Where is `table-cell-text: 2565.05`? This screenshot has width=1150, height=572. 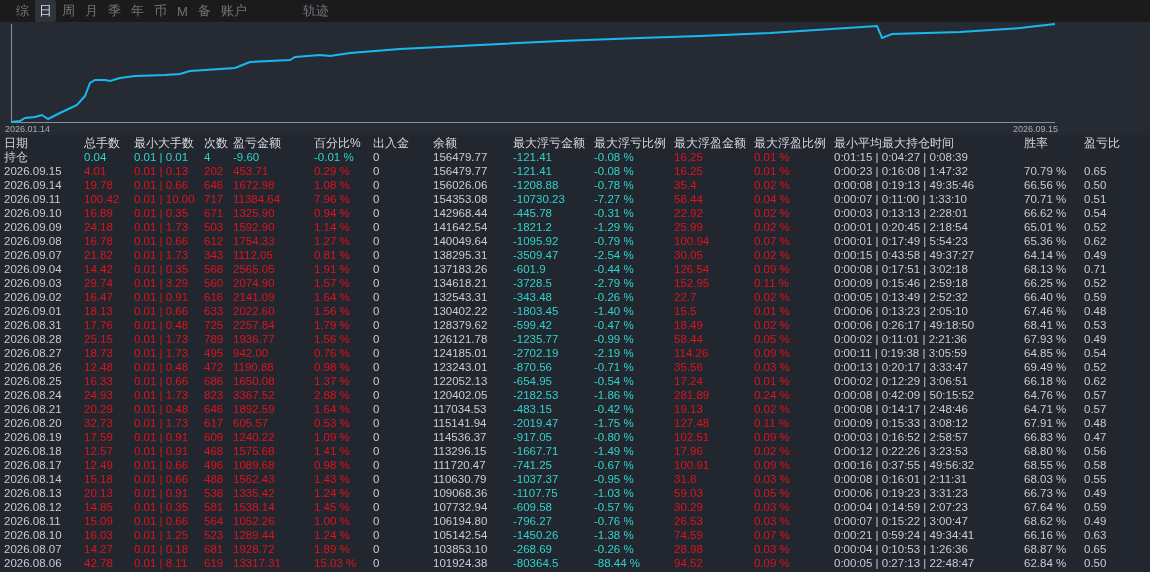
table-cell-text: 2565.05 is located at coordinates (254, 269).